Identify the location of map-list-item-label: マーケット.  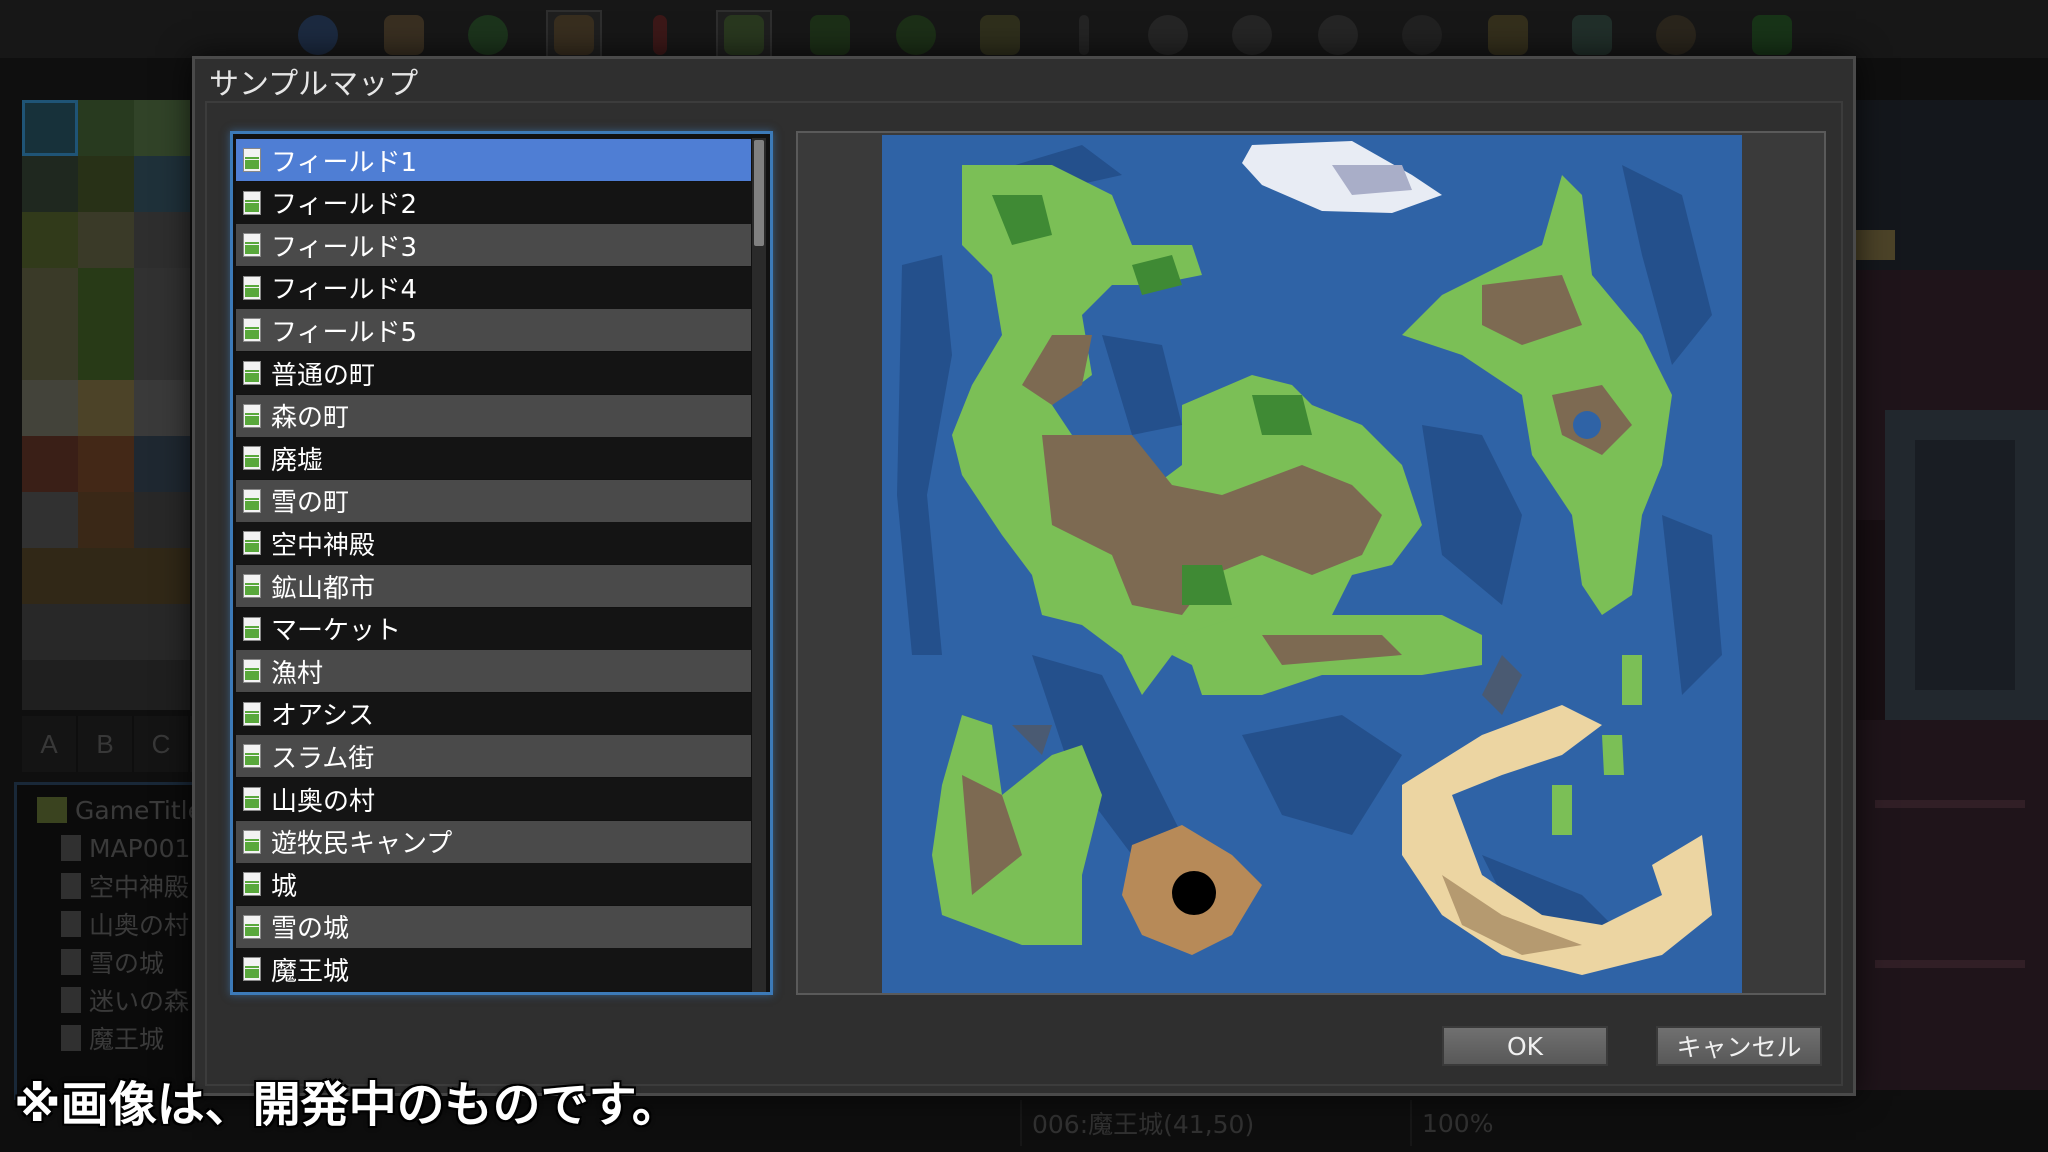
(336, 631).